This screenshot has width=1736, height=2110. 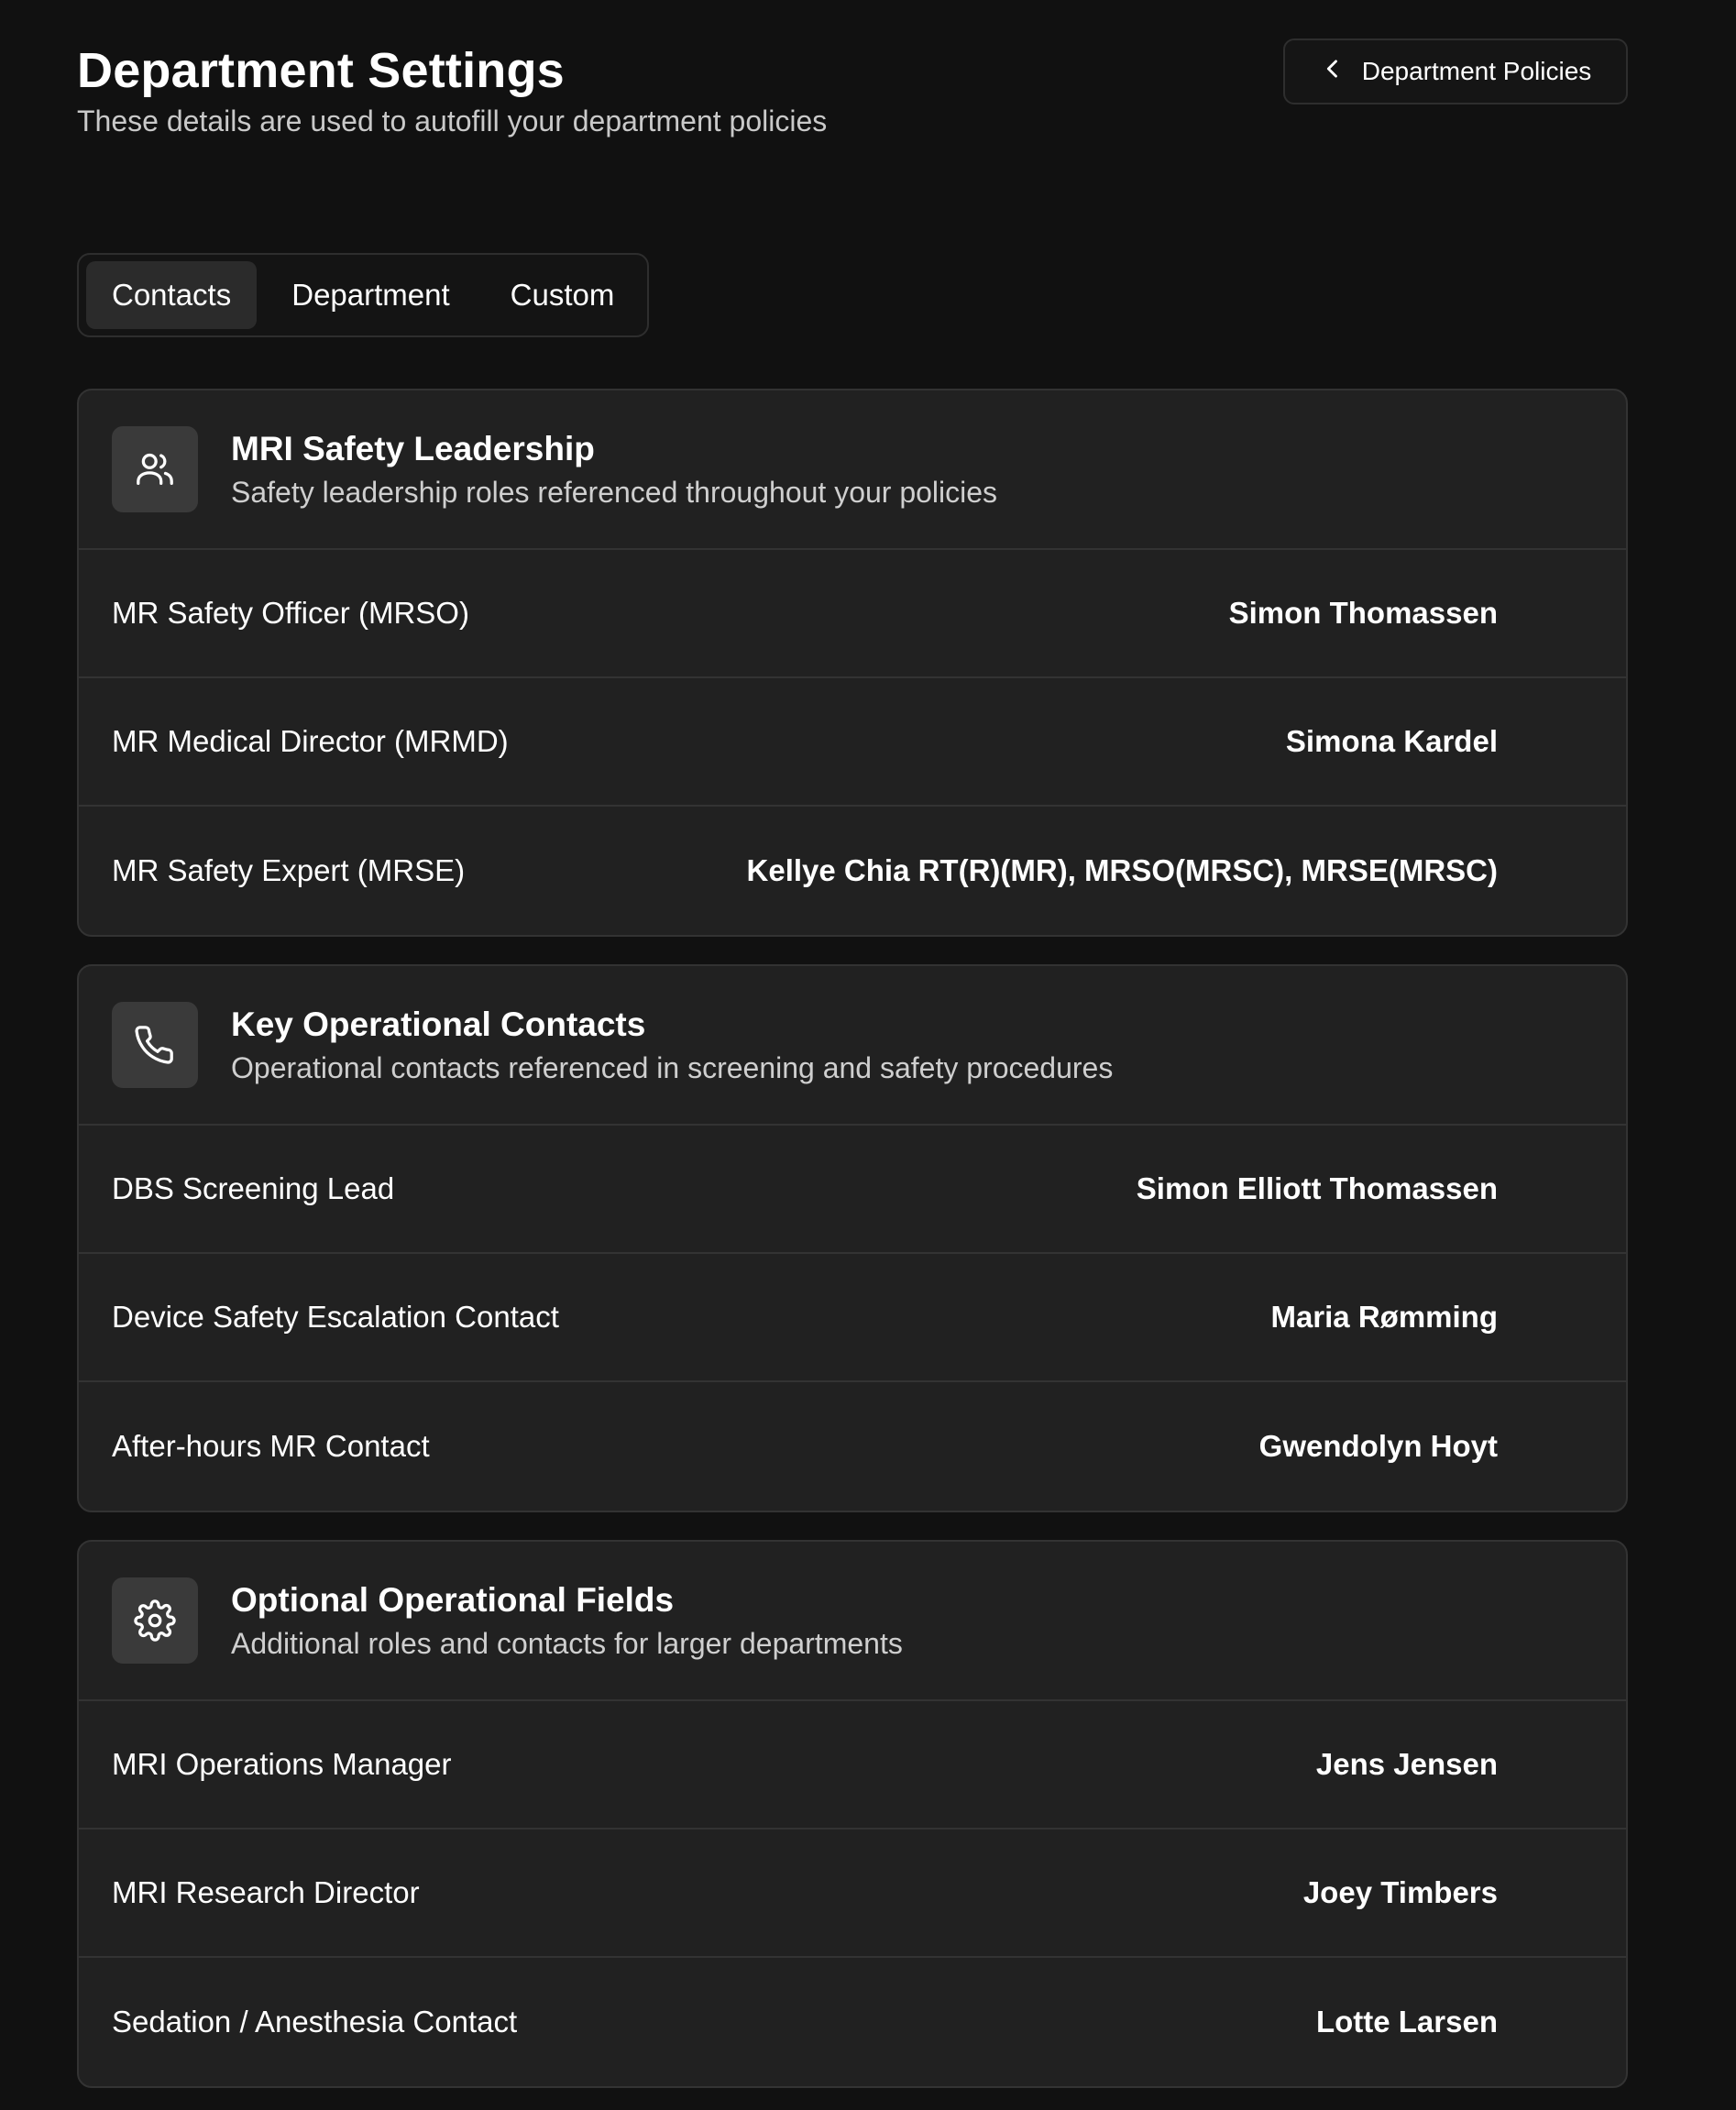 I want to click on row-value: Lotte Larsen, so click(x=1406, y=2022).